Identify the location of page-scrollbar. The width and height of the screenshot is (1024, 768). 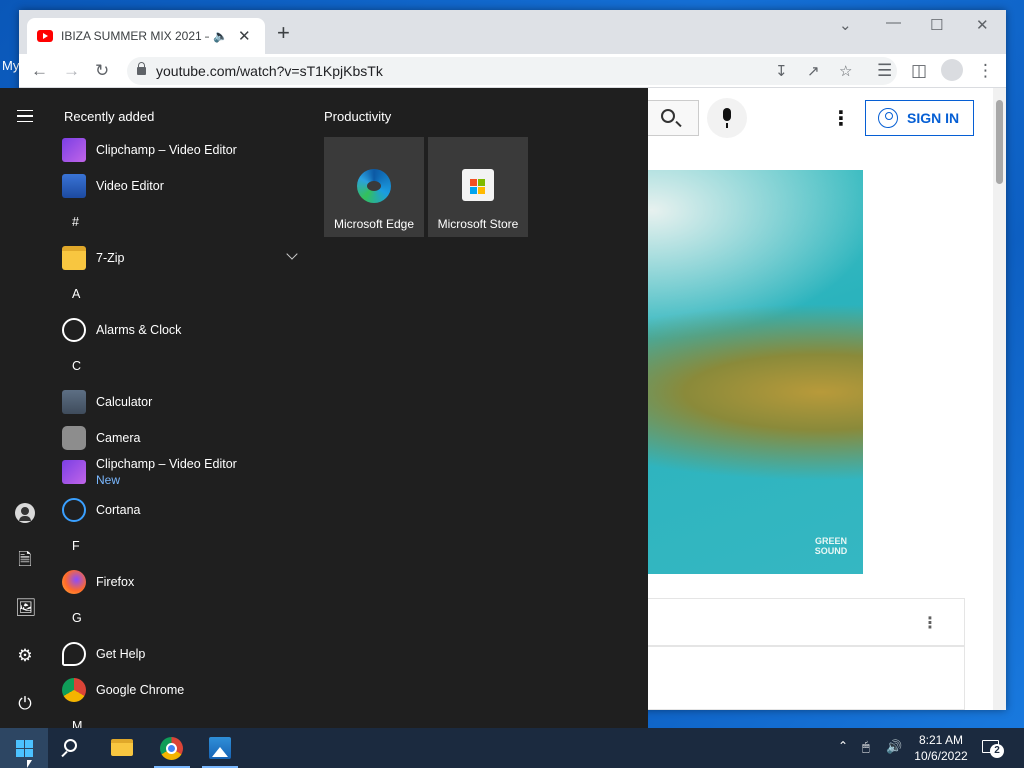
(999, 399).